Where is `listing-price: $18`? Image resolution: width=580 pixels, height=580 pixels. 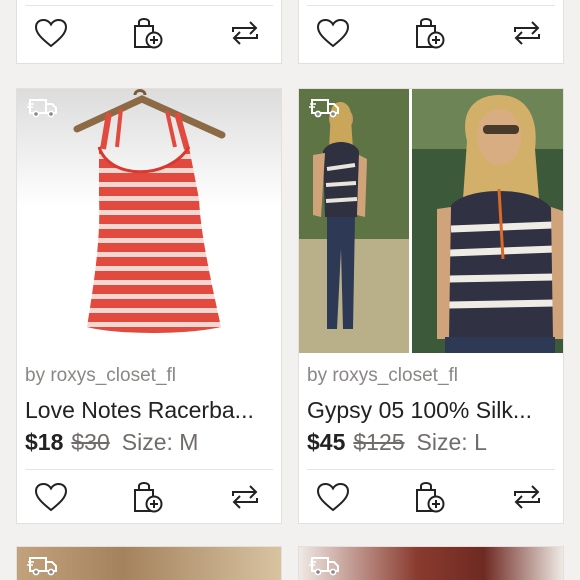 listing-price: $18 is located at coordinates (44, 442).